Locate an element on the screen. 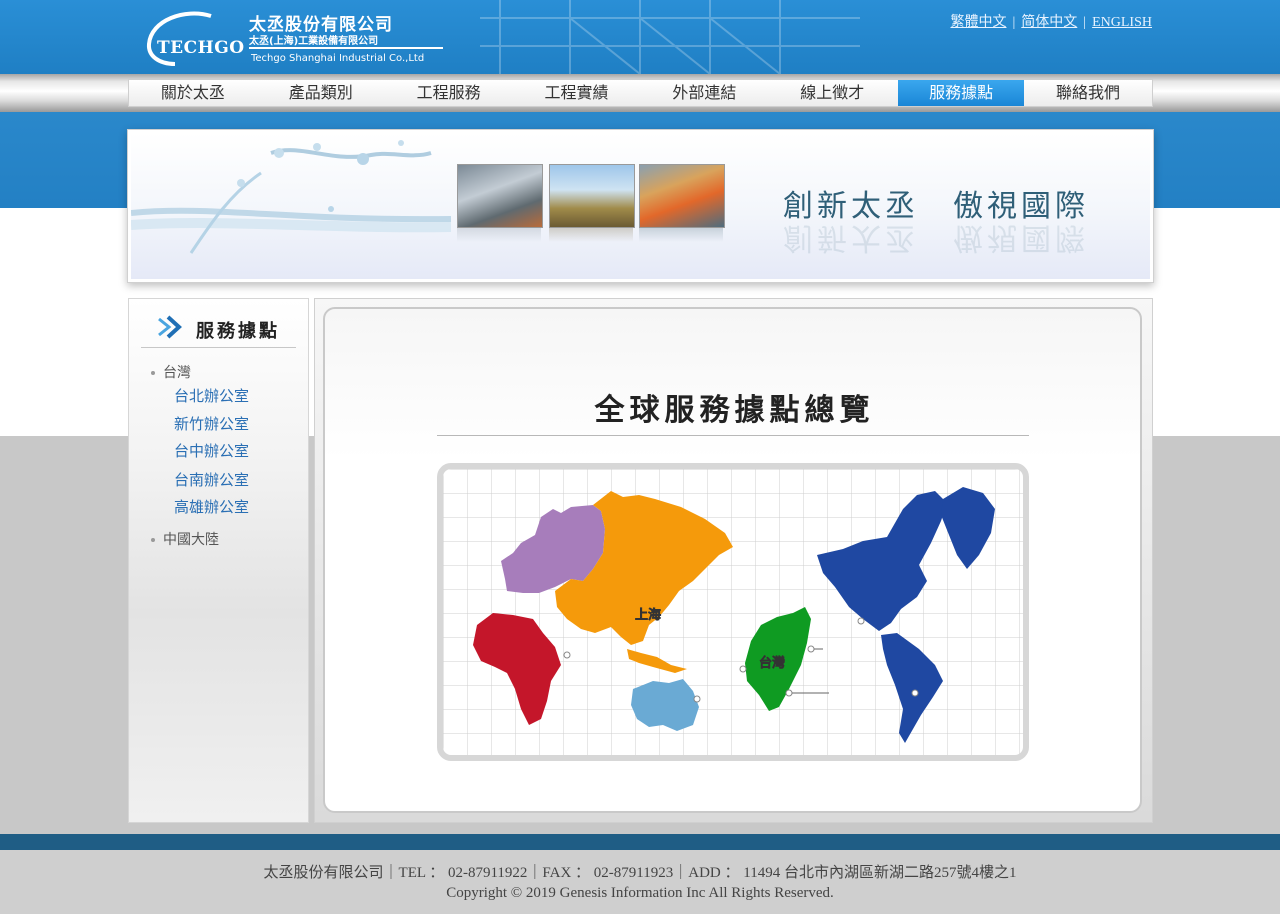 The height and width of the screenshot is (914, 1280). sidebar-item-taipei-office: 台北辦公室 is located at coordinates (211, 395).